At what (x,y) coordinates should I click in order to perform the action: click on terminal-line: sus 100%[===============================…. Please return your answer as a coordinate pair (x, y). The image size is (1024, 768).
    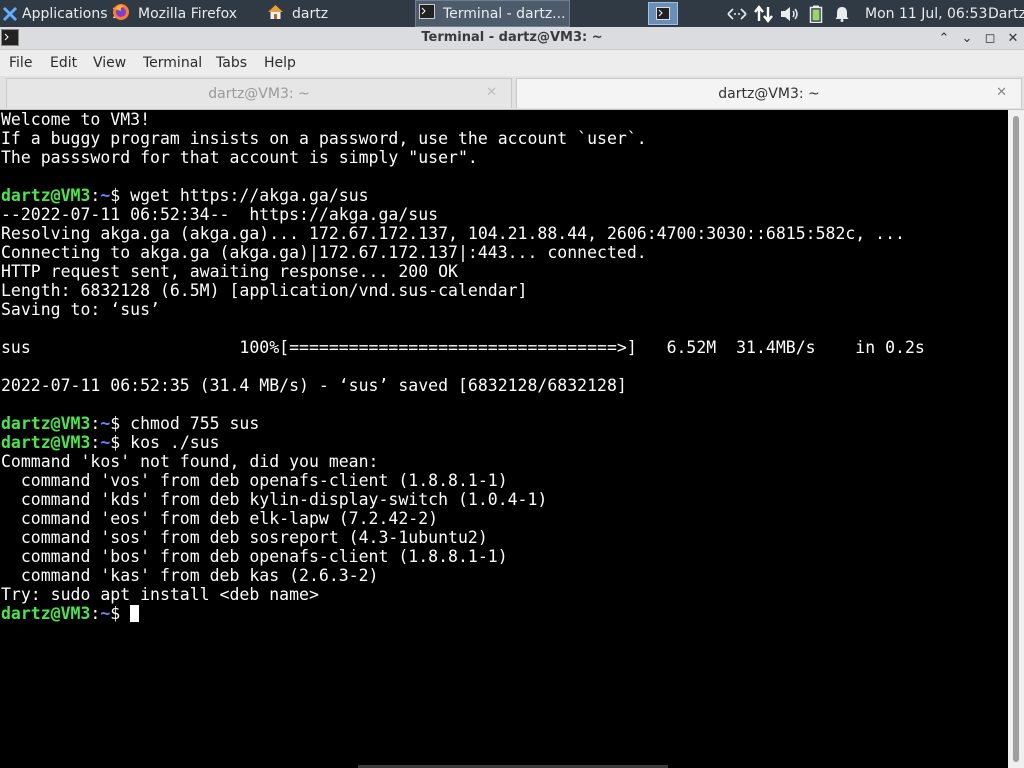
    Looking at the image, I should click on (463, 347).